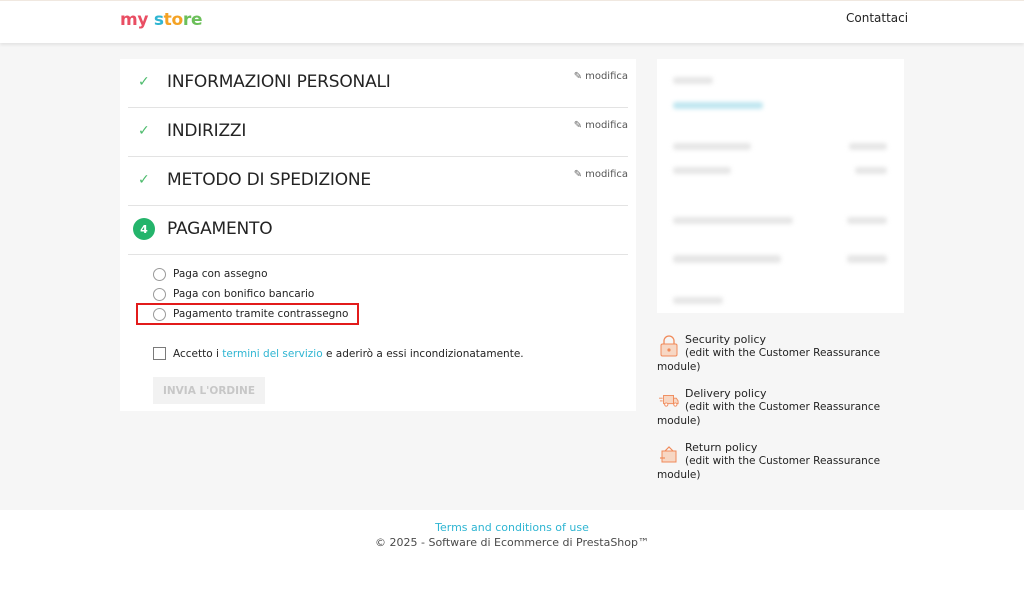 This screenshot has width=1024, height=608. Describe the element at coordinates (244, 294) in the screenshot. I see `payment-option-label: Paga con bonifico bancario` at that location.